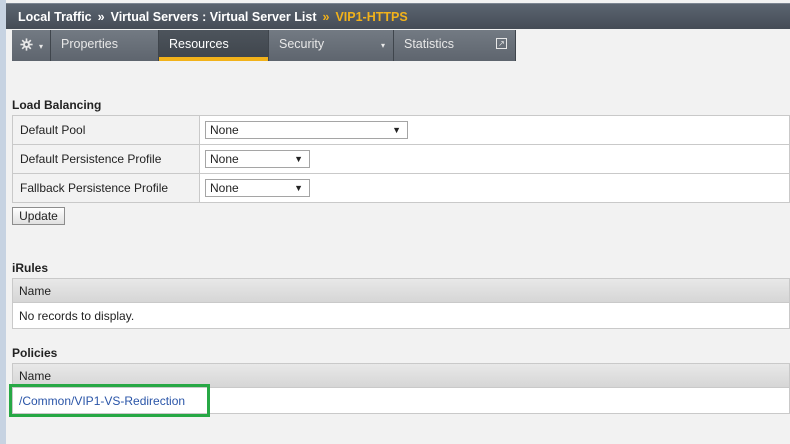 The height and width of the screenshot is (444, 790). I want to click on tab-security: Security ▾, so click(331, 45).